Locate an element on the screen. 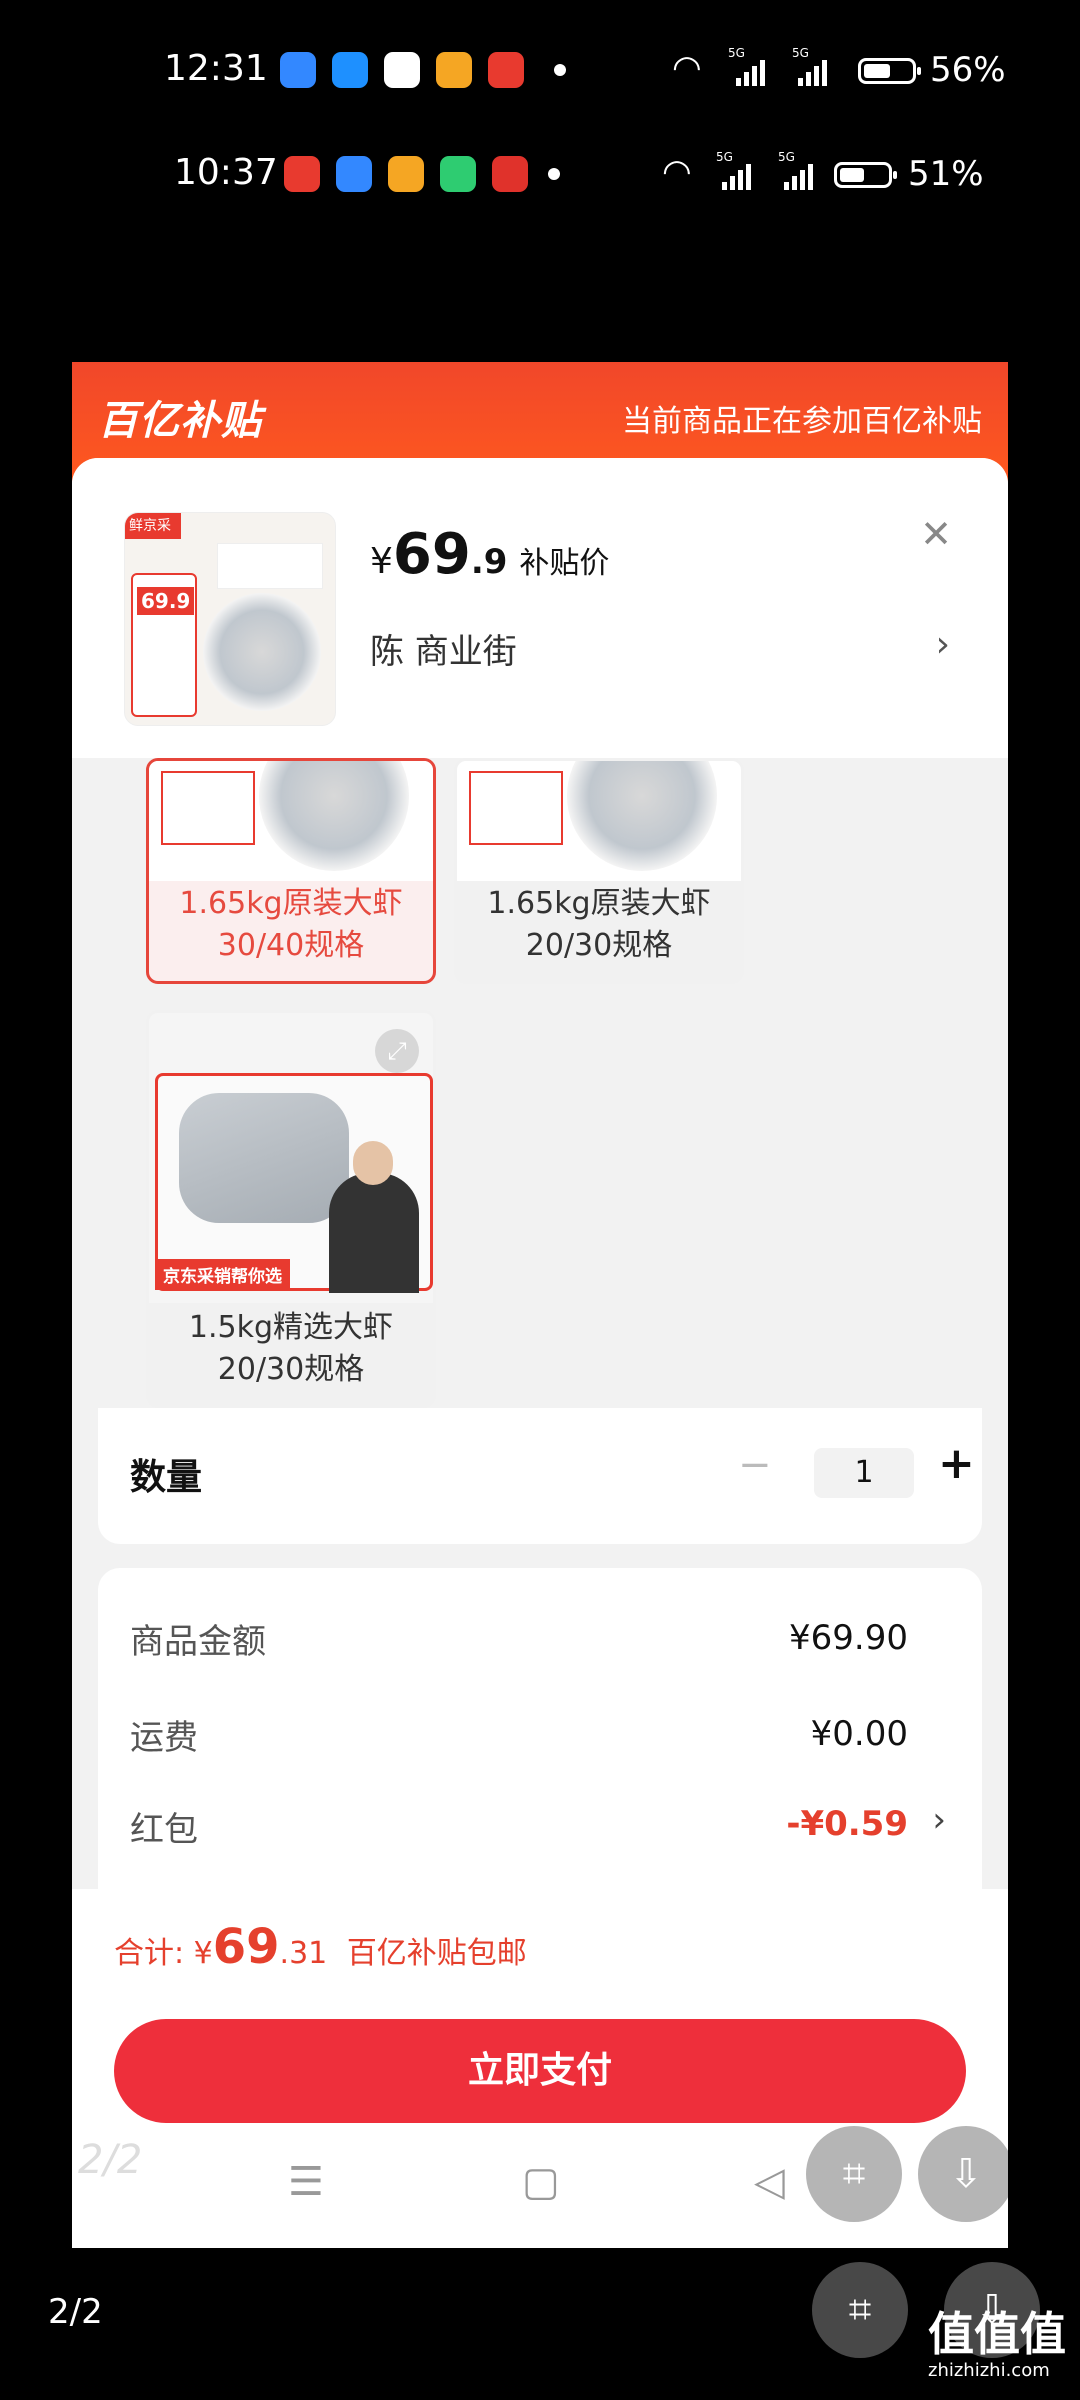 This screenshot has width=1080, height=2400. cost-label-shipping: 运费 is located at coordinates (164, 1738).